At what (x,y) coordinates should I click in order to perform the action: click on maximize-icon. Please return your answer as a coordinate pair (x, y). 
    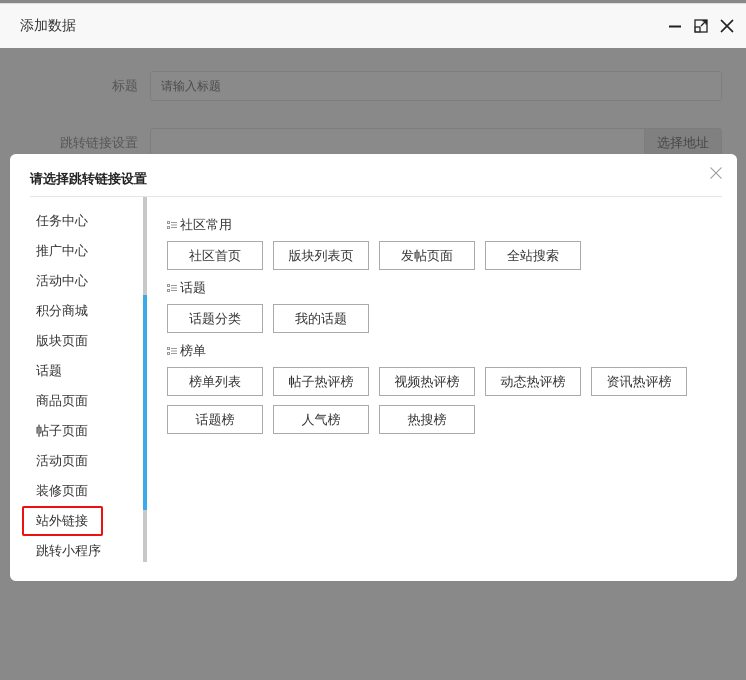
    Looking at the image, I should click on (701, 26).